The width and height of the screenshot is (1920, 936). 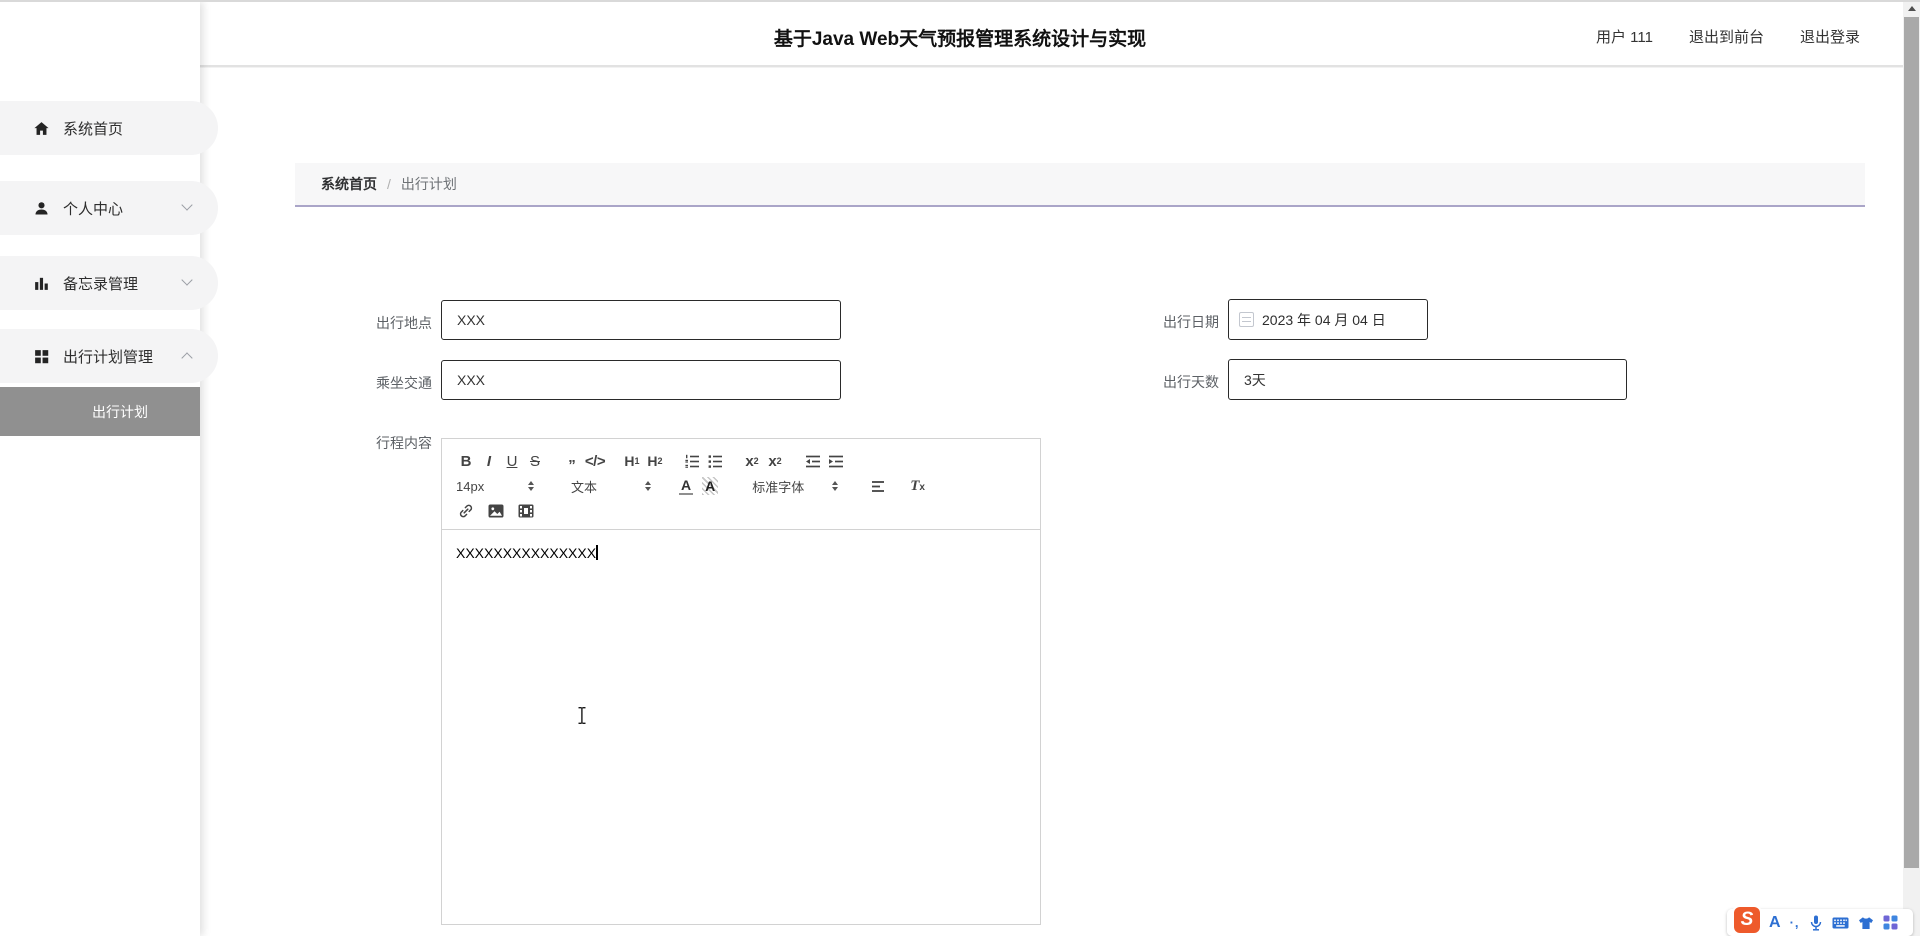 I want to click on sidebar-item-label: 系统首页, so click(x=93, y=129).